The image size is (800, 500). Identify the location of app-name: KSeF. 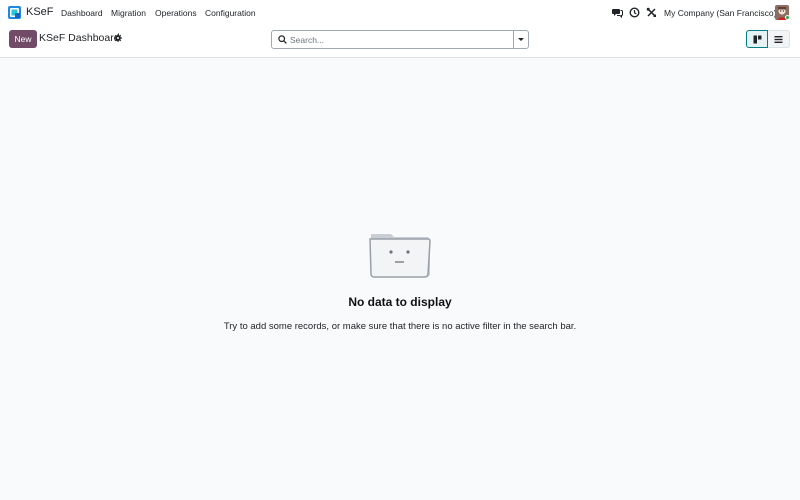
(40, 12).